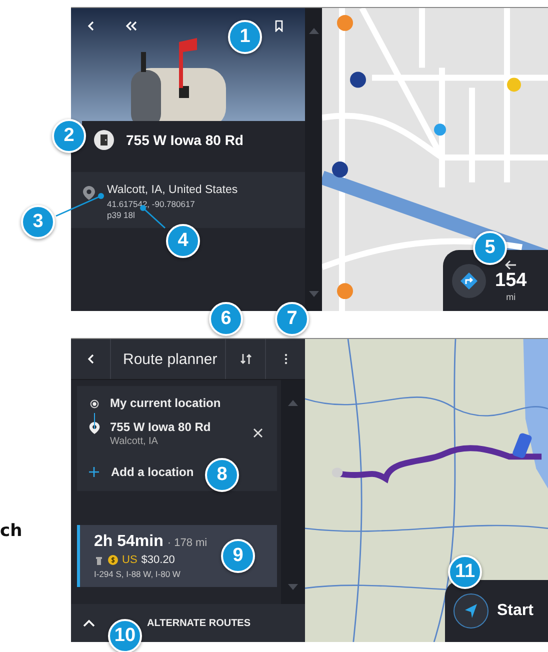 The height and width of the screenshot is (652, 548). What do you see at coordinates (185, 140) in the screenshot?
I see `place-title: 755 W Iowa 80 Rd` at bounding box center [185, 140].